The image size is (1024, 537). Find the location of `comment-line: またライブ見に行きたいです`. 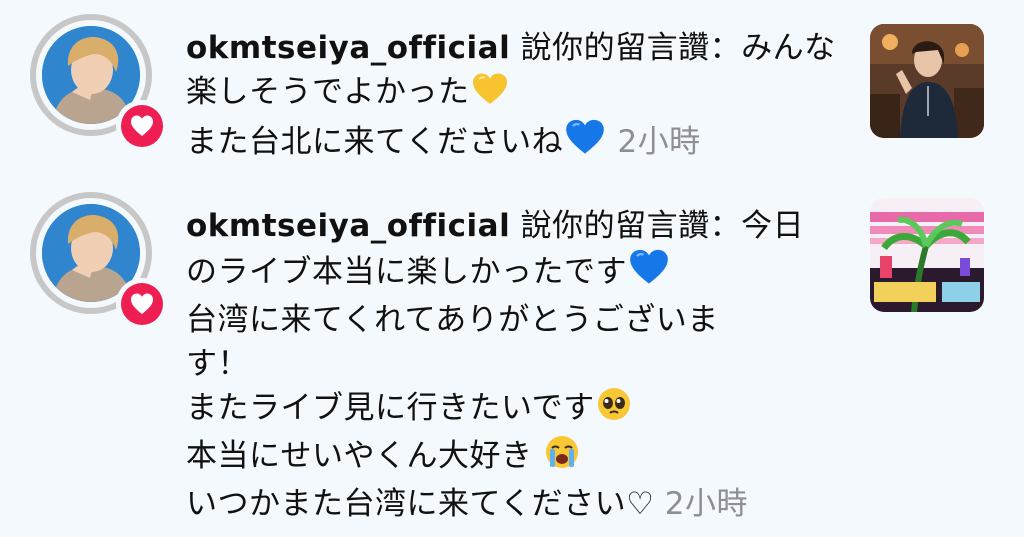

comment-line: またライブ見に行きたいです is located at coordinates (390, 408).